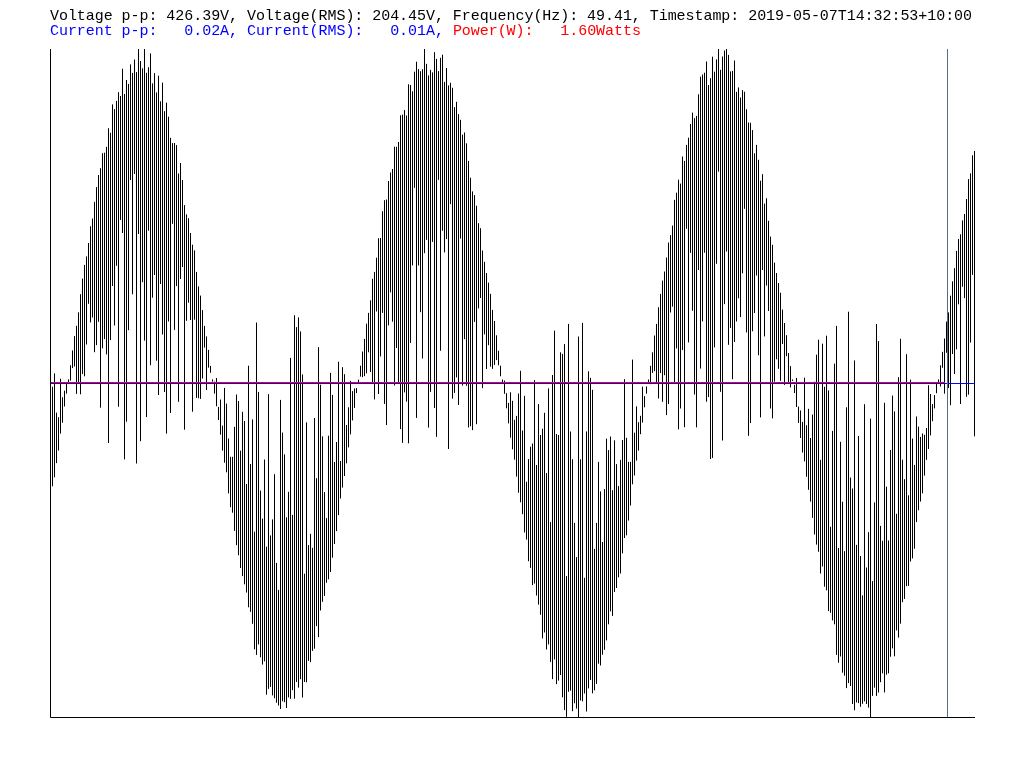 The width and height of the screenshot is (1024, 767). I want to click on reading-text: Voltage p-p: 426.39V, Voltage(RMS): 204.45V, Frequency(Hz): 49.41, Timestamp: 2019-05-07T14:32:53+10:00, so click(511, 16).